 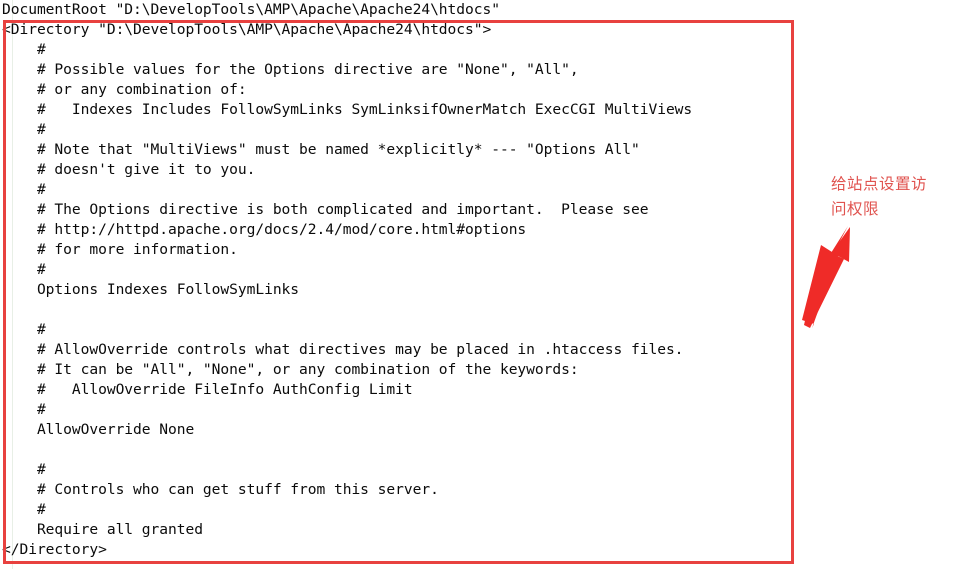 I want to click on code-line: Require all granted, so click(x=399, y=530).